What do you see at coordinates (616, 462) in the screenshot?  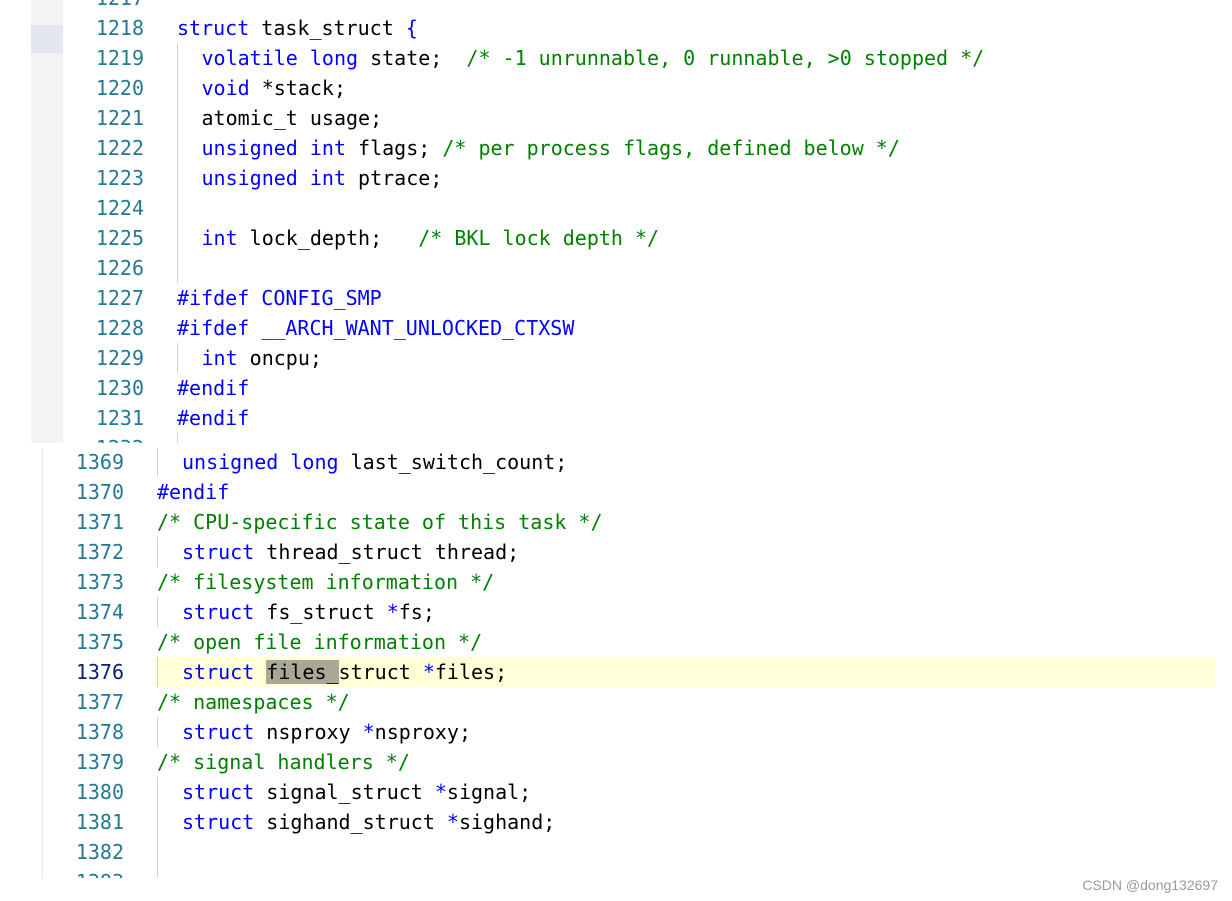 I see `code-line: 1369 unsigned long last_switch_count;` at bounding box center [616, 462].